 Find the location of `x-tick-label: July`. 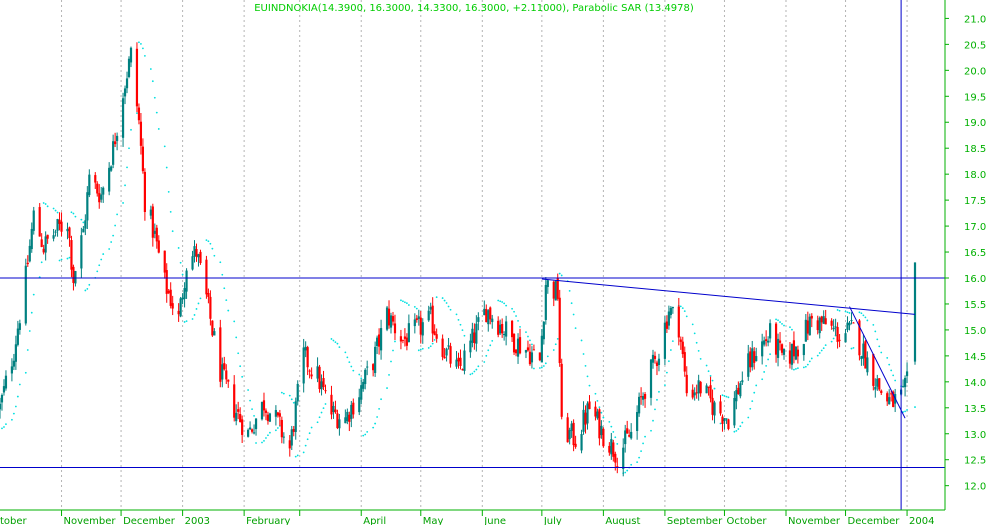

x-tick-label: July is located at coordinates (552, 520).